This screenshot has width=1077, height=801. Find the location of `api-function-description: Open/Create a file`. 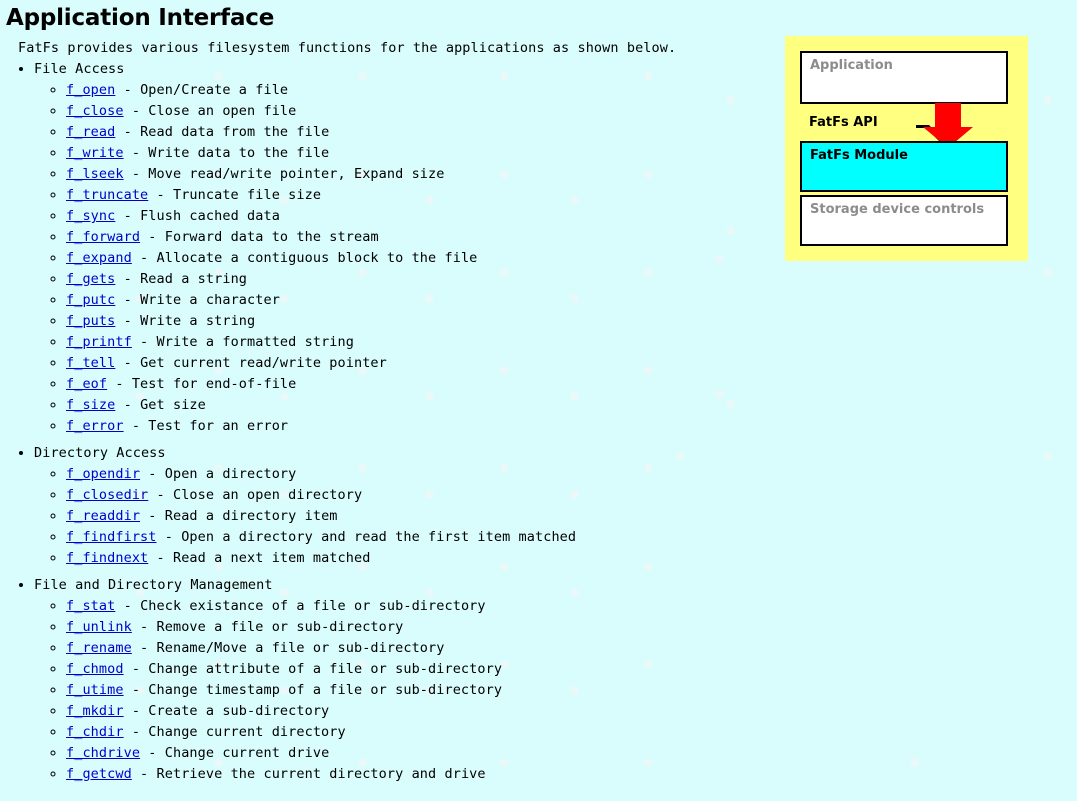

api-function-description: Open/Create a file is located at coordinates (214, 90).